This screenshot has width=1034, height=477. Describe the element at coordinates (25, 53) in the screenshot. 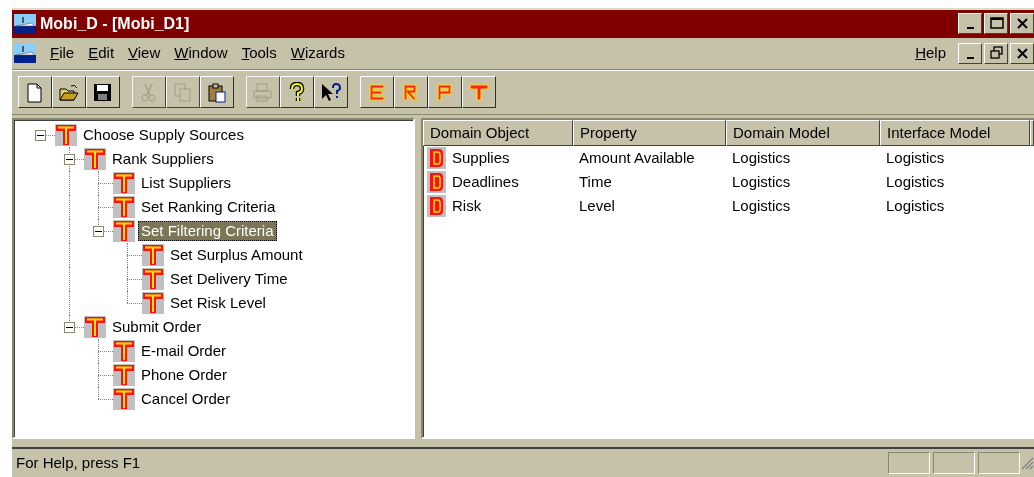

I see `document-icon` at that location.